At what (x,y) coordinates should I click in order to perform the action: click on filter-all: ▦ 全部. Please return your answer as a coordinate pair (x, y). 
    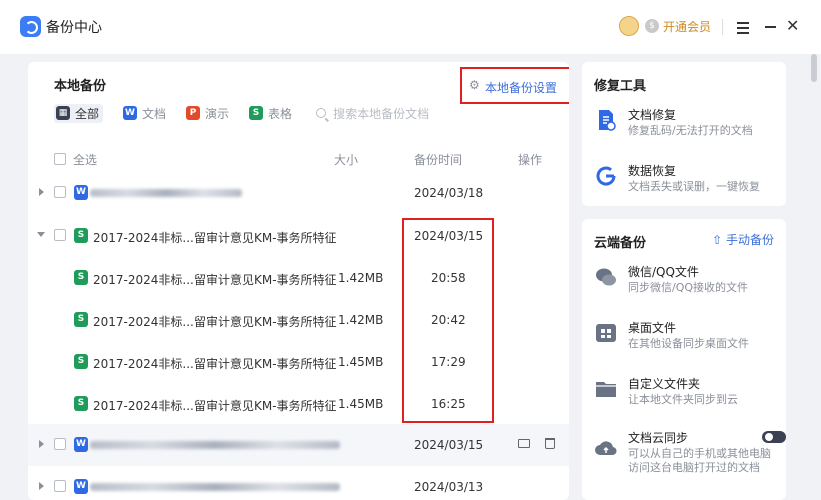
    Looking at the image, I should click on (79, 113).